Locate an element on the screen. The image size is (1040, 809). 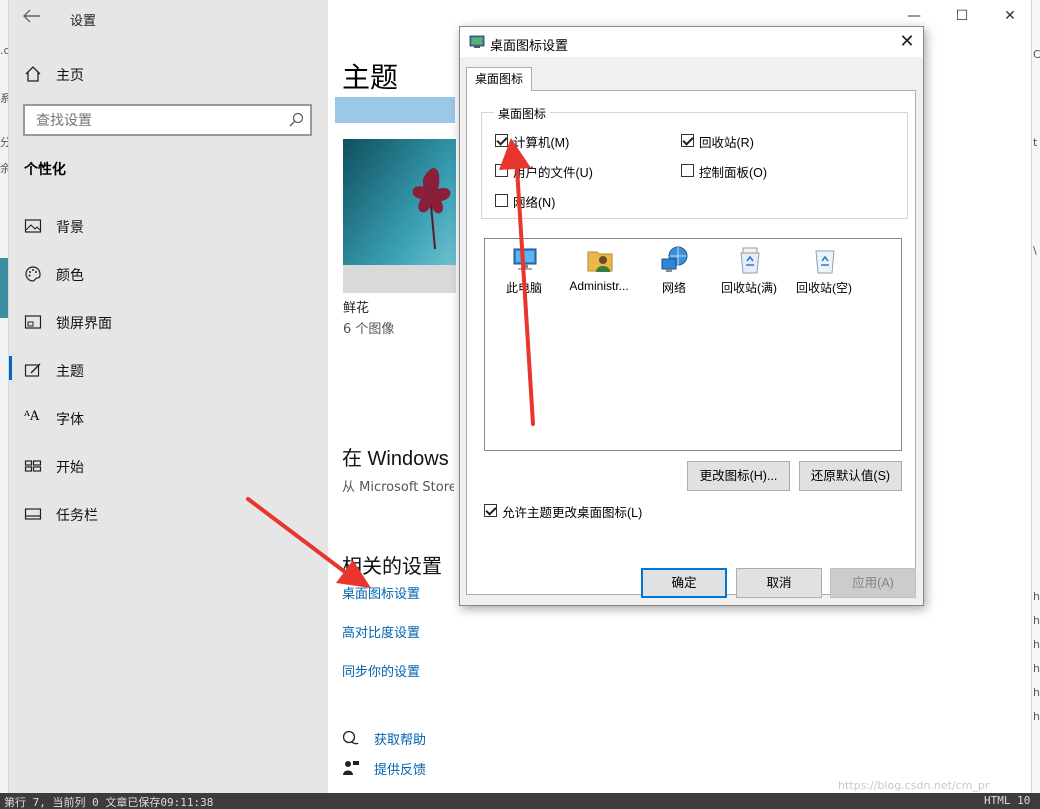
edge-text: 系 is located at coordinates (4, 98).